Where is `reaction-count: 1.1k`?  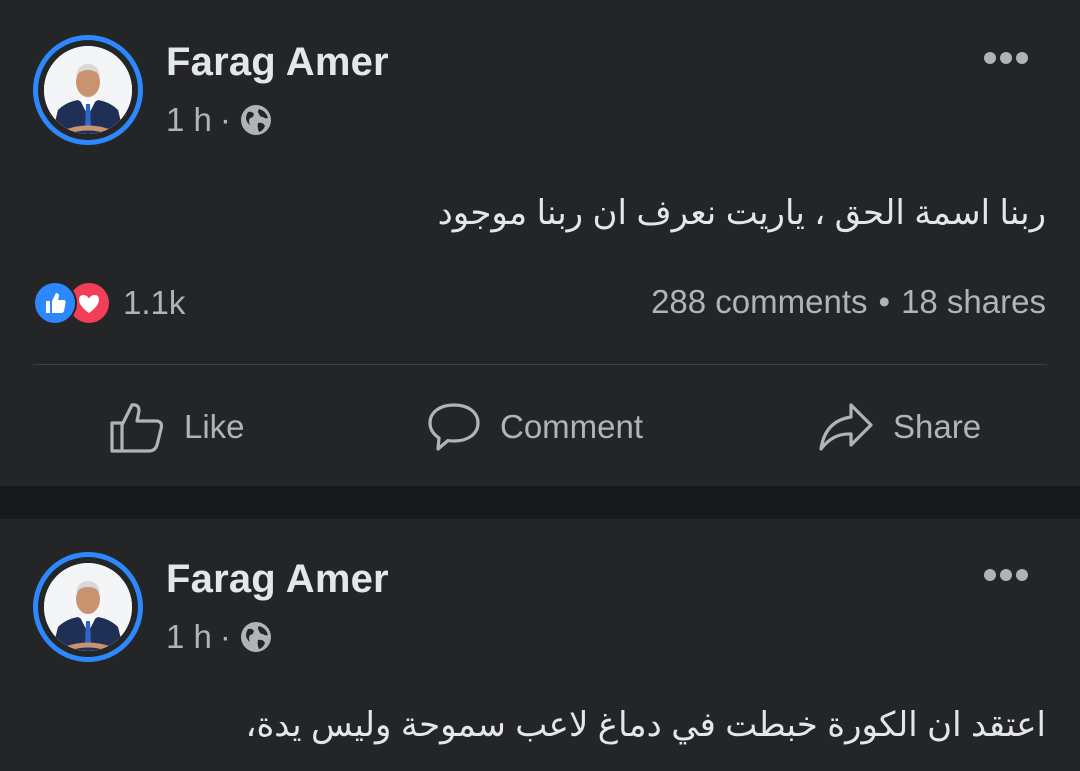
reaction-count: 1.1k is located at coordinates (154, 302).